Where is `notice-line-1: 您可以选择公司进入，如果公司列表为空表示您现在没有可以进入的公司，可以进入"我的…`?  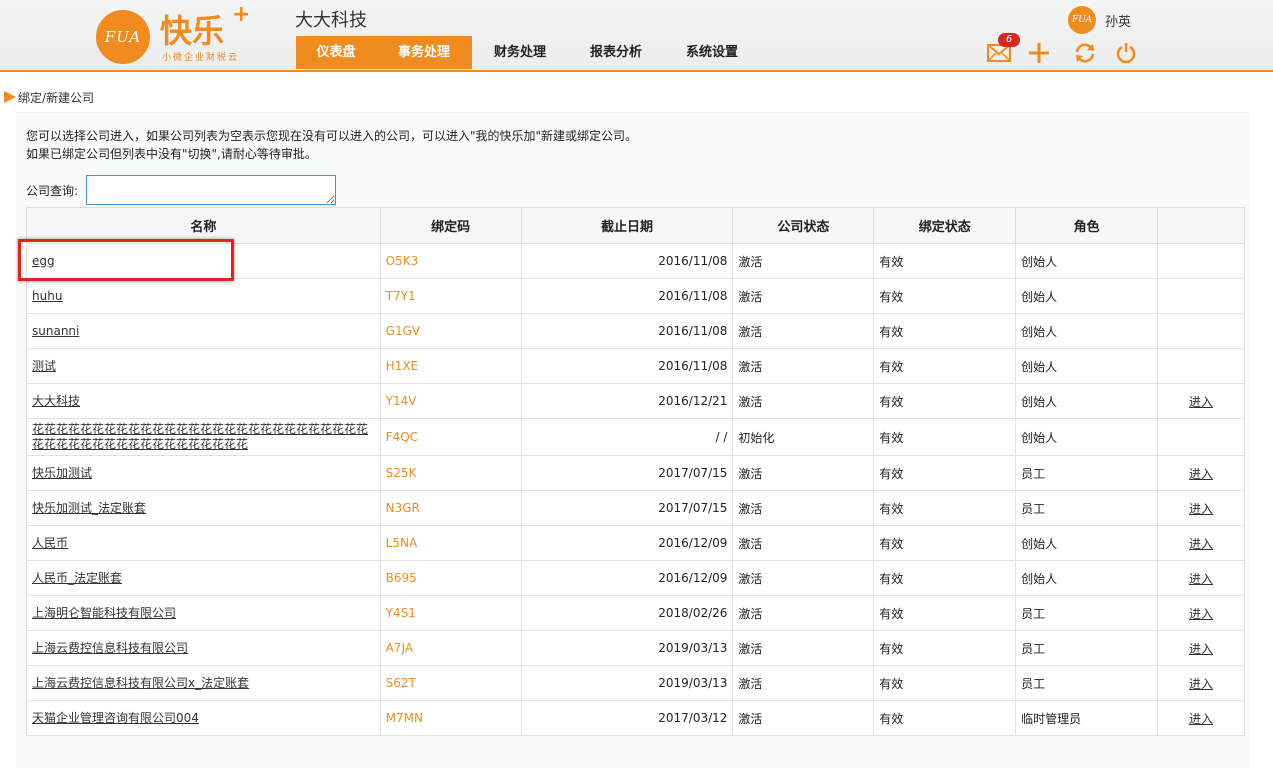 notice-line-1: 您可以选择公司进入，如果公司列表为空表示您现在没有可以进入的公司，可以进入"我的… is located at coordinates (332, 136).